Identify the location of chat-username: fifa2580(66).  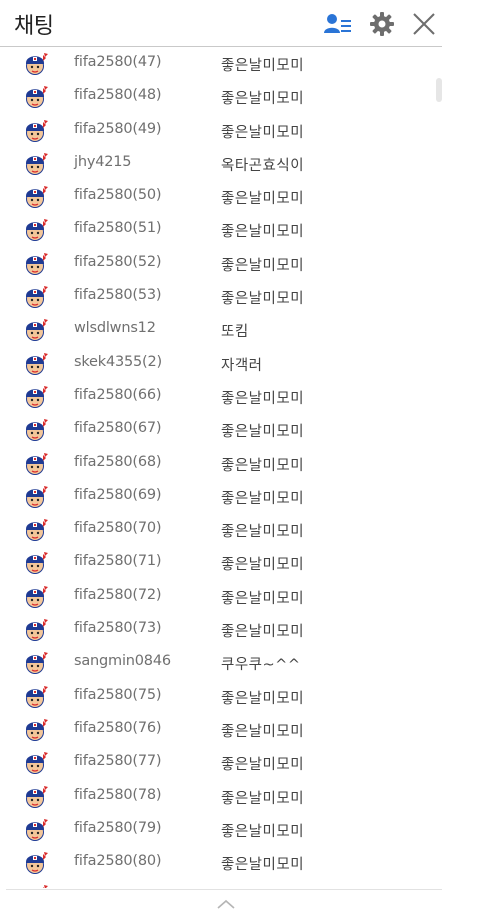
(118, 395).